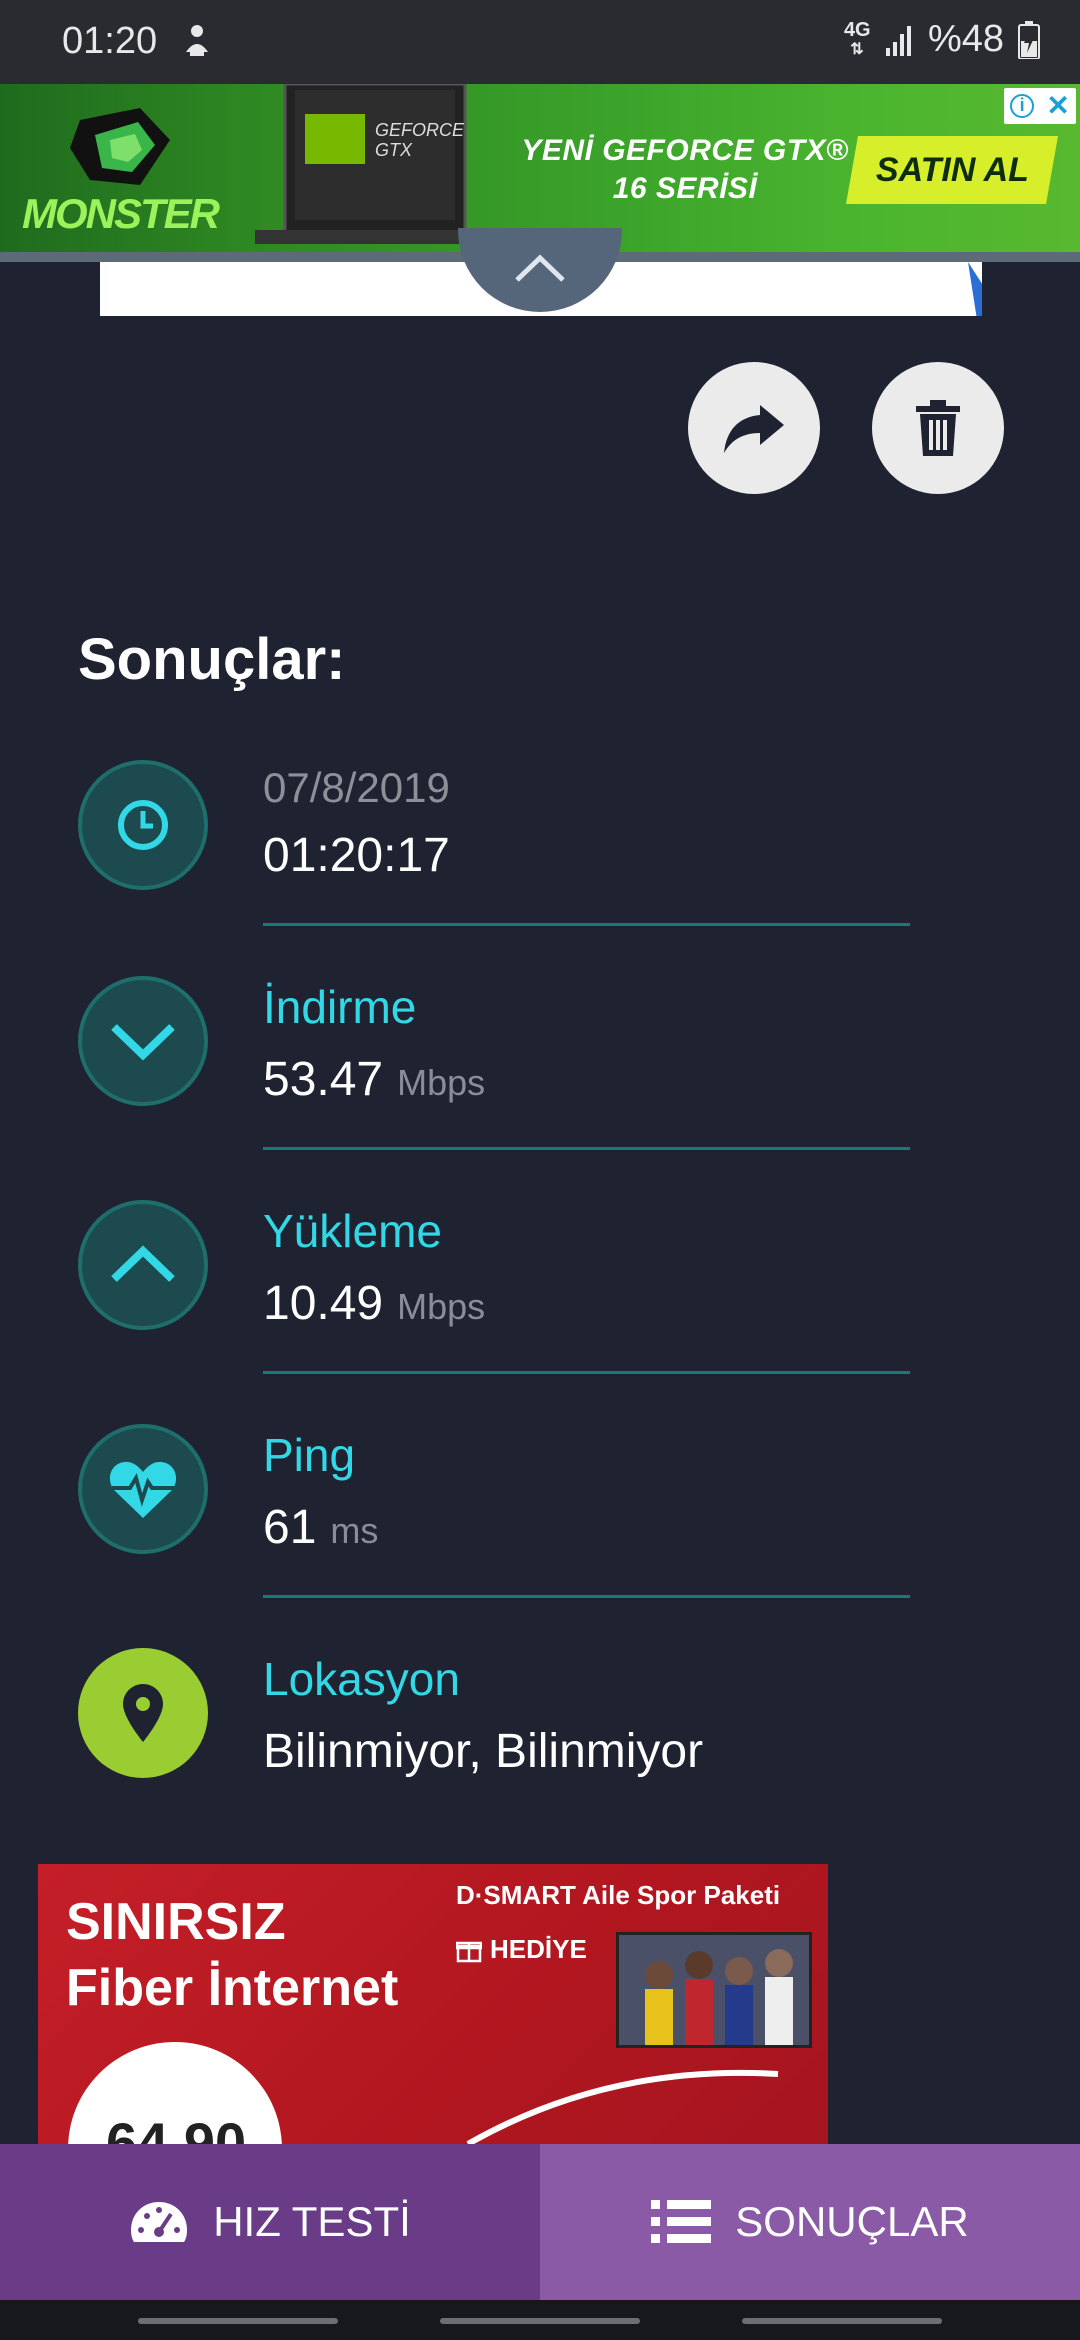 Image resolution: width=1080 pixels, height=2340 pixels. I want to click on nav-results: SONUÇLAR, so click(810, 2222).